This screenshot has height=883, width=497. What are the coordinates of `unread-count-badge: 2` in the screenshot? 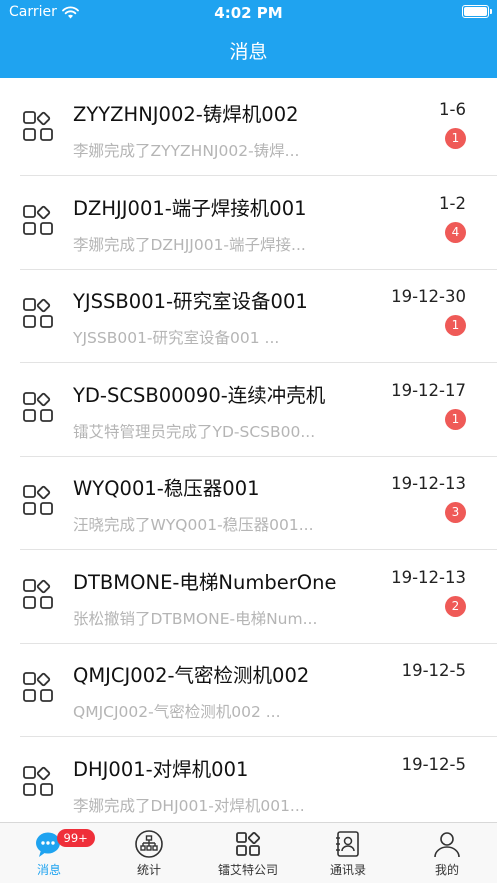 It's located at (455, 606).